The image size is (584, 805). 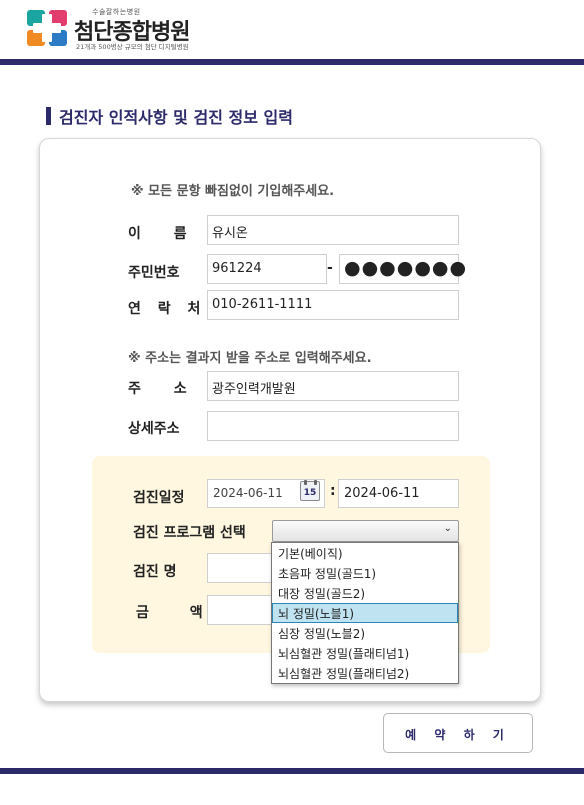 I want to click on calendar-day-number: 15, so click(x=310, y=493).